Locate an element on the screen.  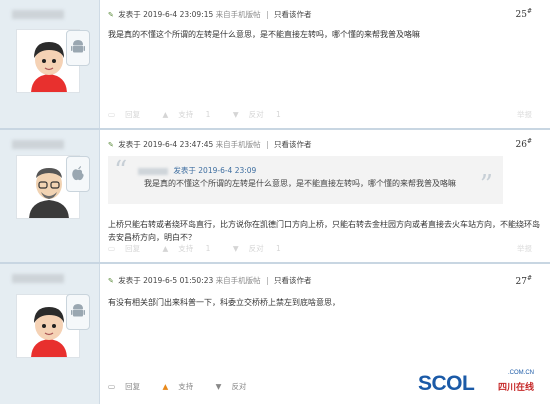
floor-value: 25 is located at coordinates (521, 15).